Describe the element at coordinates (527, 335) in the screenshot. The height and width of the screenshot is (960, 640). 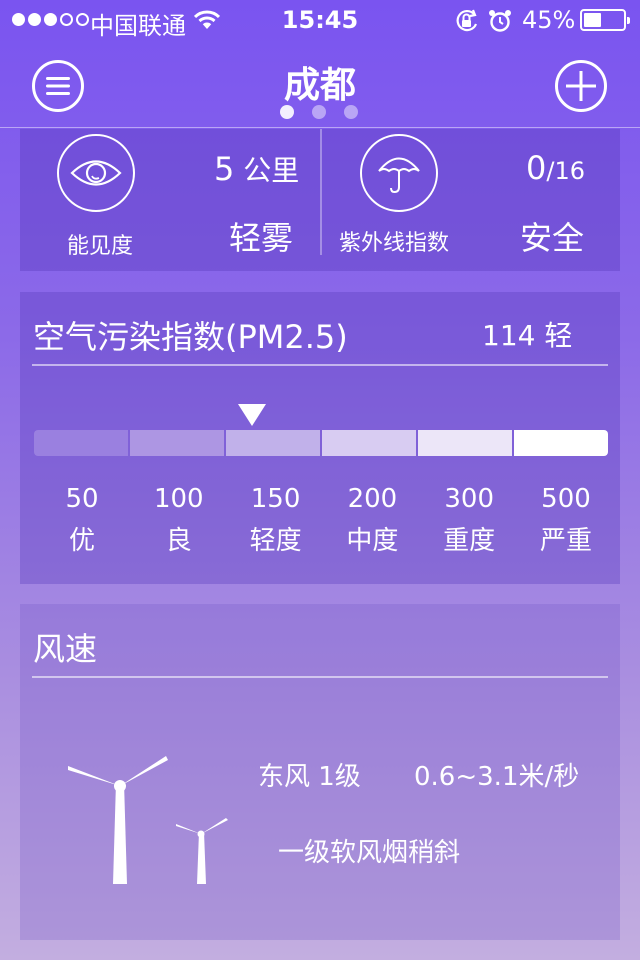
I see `air-quality-value: 114 轻` at that location.